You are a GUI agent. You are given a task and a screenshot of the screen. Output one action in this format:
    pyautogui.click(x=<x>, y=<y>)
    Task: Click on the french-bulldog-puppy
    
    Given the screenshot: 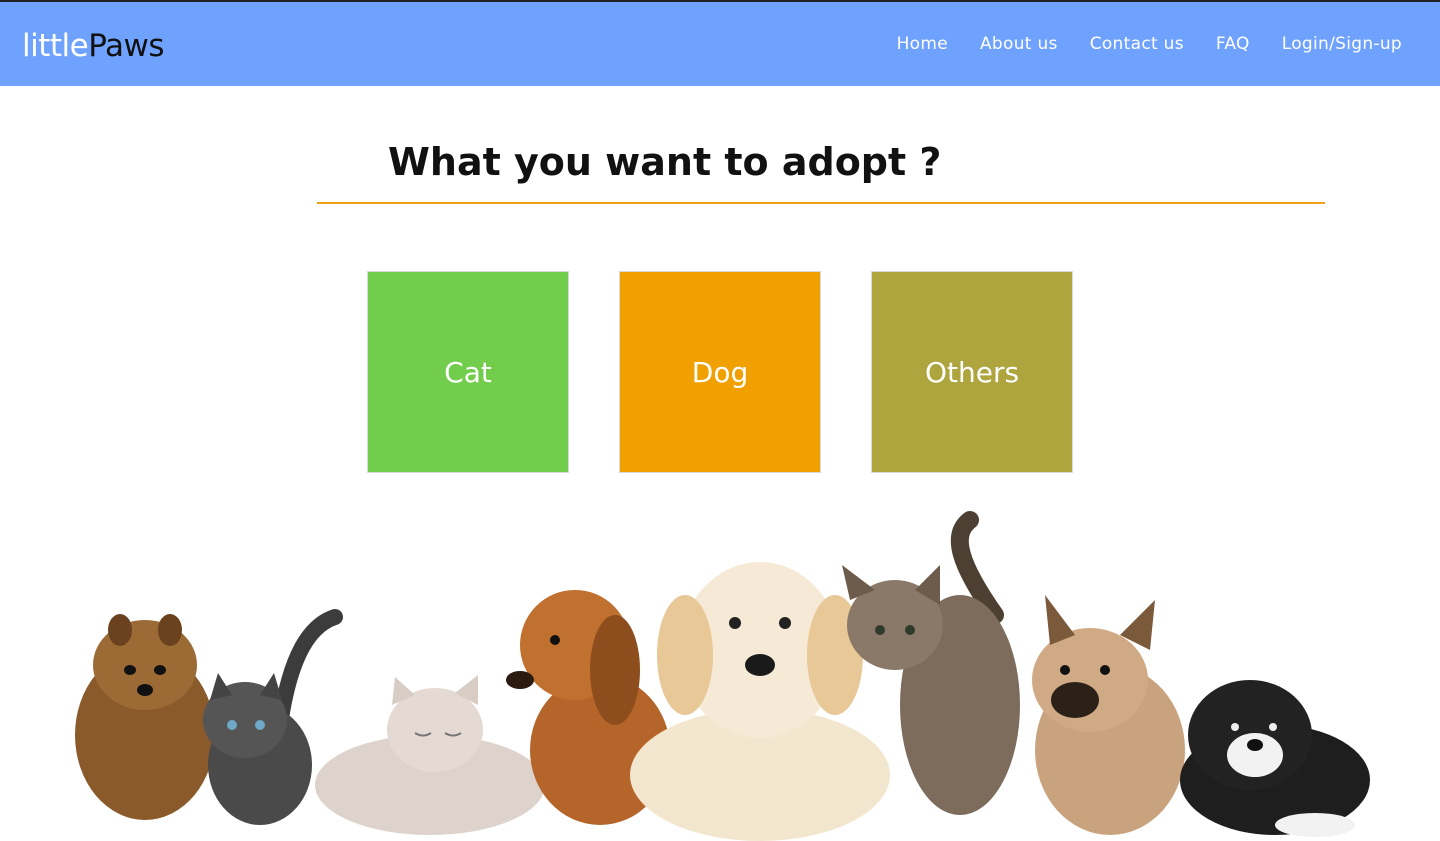 What is the action you would take?
    pyautogui.click(x=1108, y=715)
    